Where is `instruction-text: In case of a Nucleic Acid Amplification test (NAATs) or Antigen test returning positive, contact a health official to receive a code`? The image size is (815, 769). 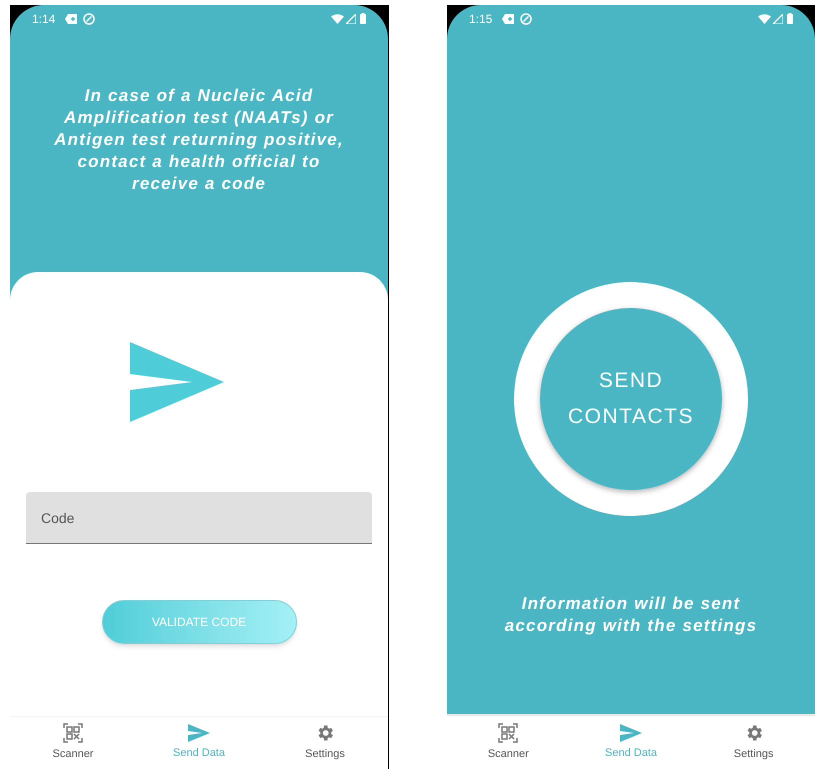 instruction-text: In case of a Nucleic Acid Amplification test (NAATs) or Antigen test returning positive, contact a health official to receive a code is located at coordinates (198, 139).